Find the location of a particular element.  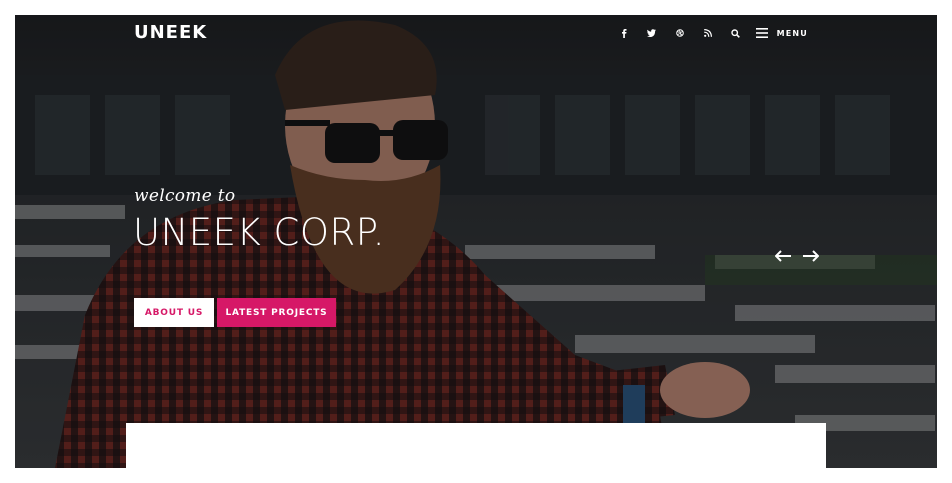

arrow-right-icon is located at coordinates (810, 256).